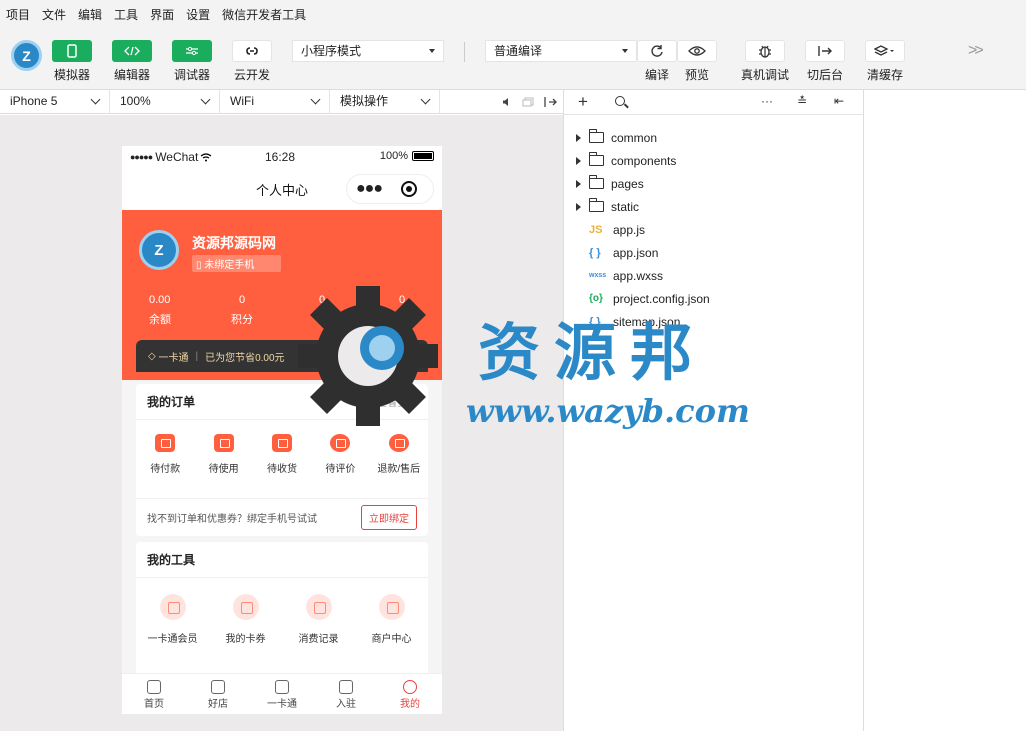 The image size is (1026, 731). What do you see at coordinates (596, 205) in the screenshot?
I see `folder-icon` at bounding box center [596, 205].